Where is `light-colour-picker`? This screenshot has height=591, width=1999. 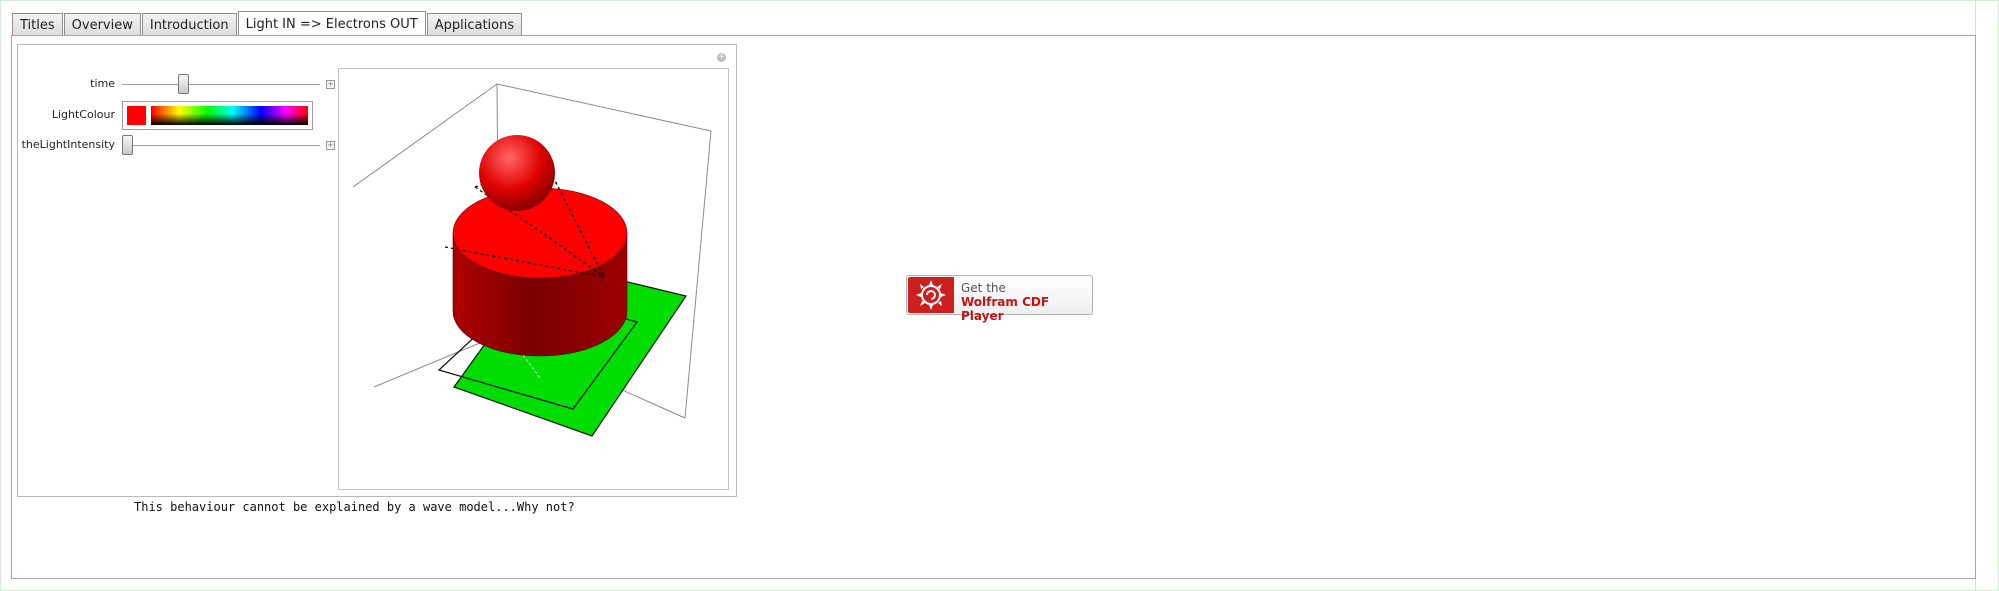 light-colour-picker is located at coordinates (217, 115).